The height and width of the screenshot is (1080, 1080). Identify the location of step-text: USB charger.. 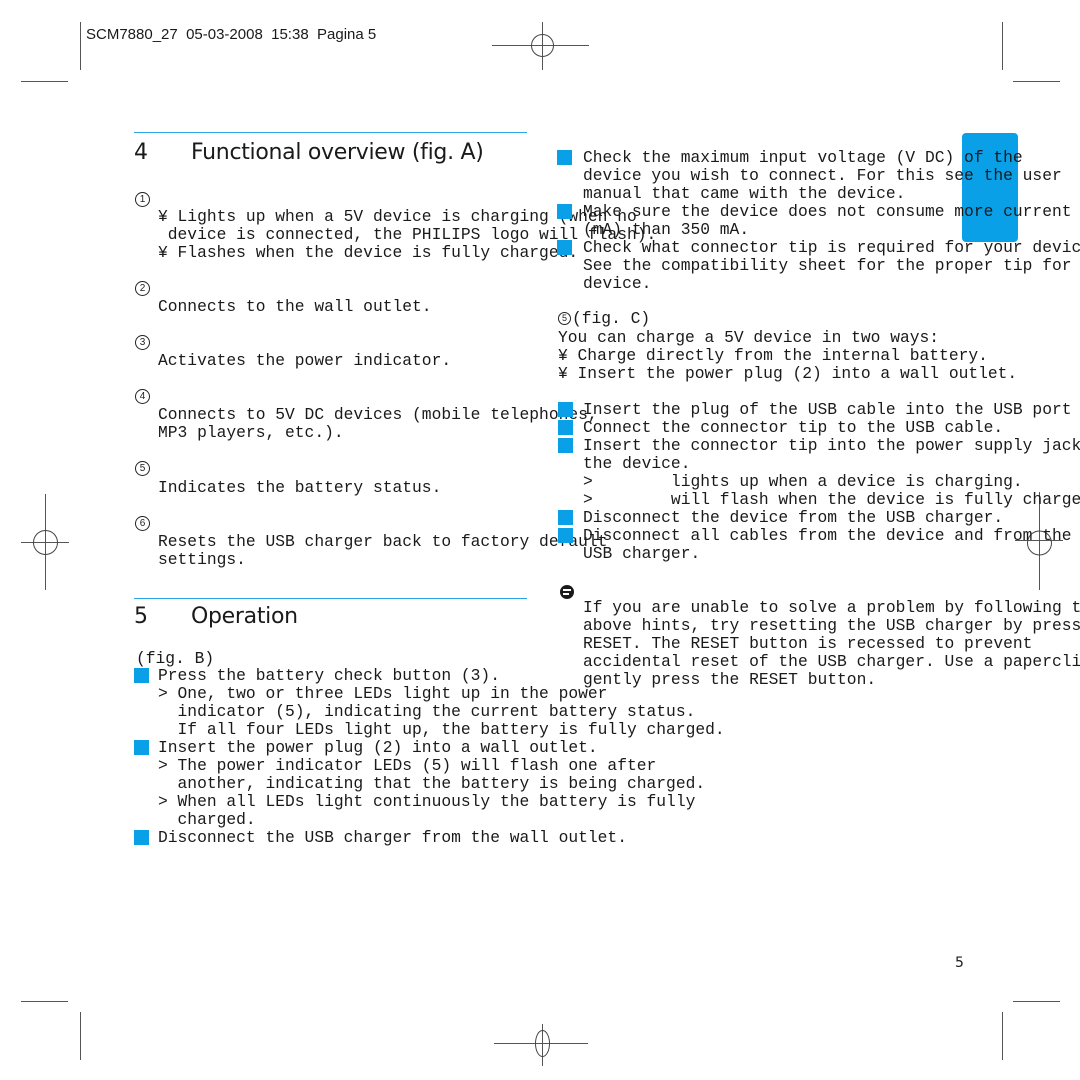
(642, 553).